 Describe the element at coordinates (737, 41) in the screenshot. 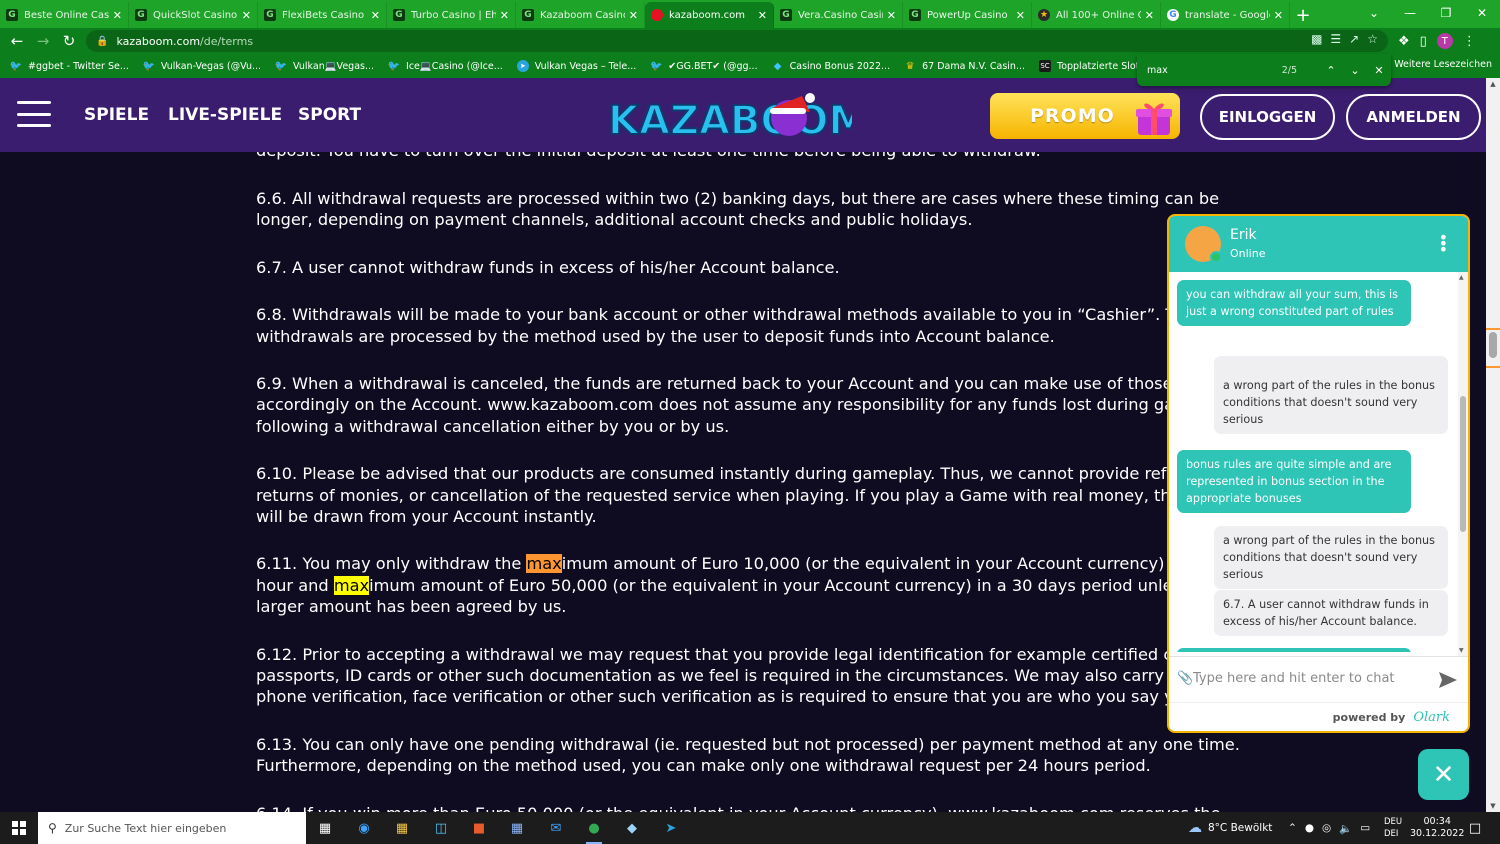

I see `address-bar: 🔒 kazaboom.com/de/terms ▩ ☰ ↗ ☆` at that location.